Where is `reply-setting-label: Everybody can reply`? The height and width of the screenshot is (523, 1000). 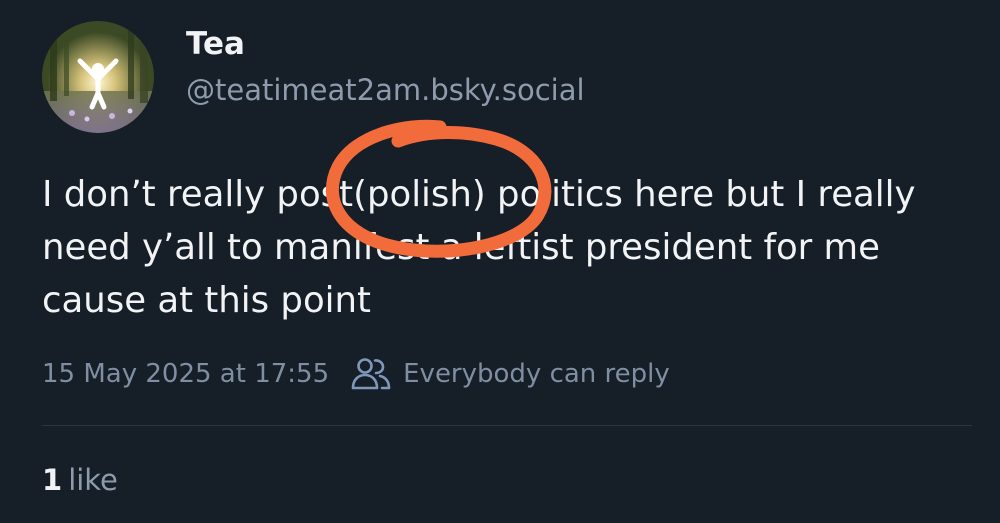
reply-setting-label: Everybody can reply is located at coordinates (536, 374).